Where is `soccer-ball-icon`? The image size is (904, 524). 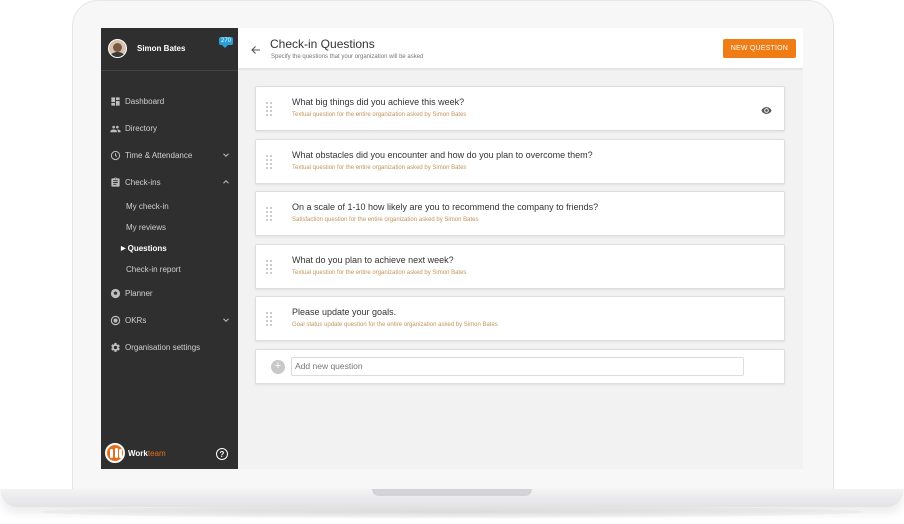
soccer-ball-icon is located at coordinates (115, 293).